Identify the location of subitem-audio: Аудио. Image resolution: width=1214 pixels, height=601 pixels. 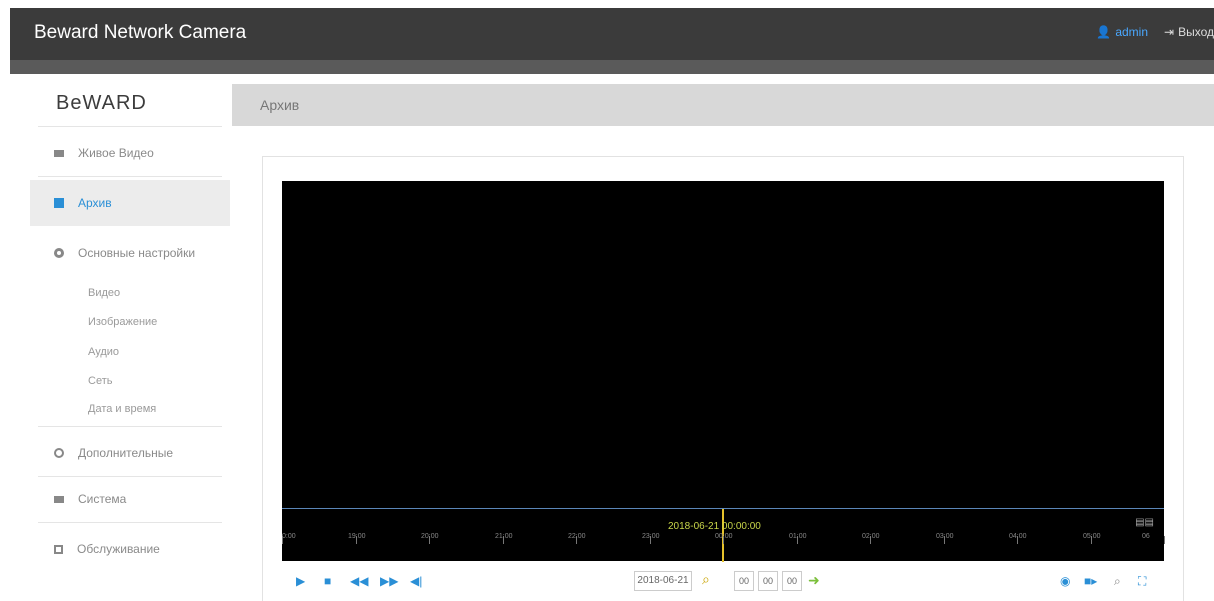
(103, 352).